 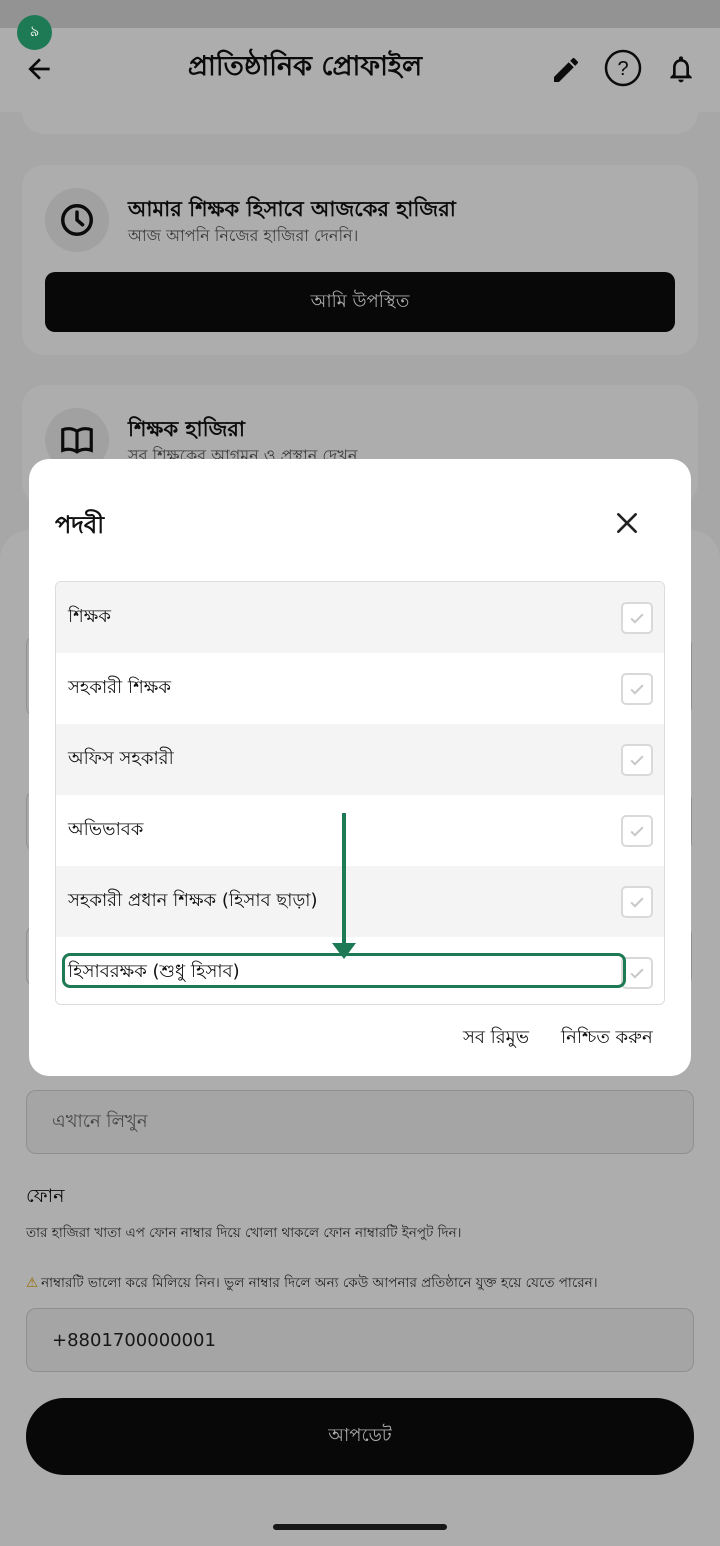 I want to click on close-icon, so click(x=627, y=523).